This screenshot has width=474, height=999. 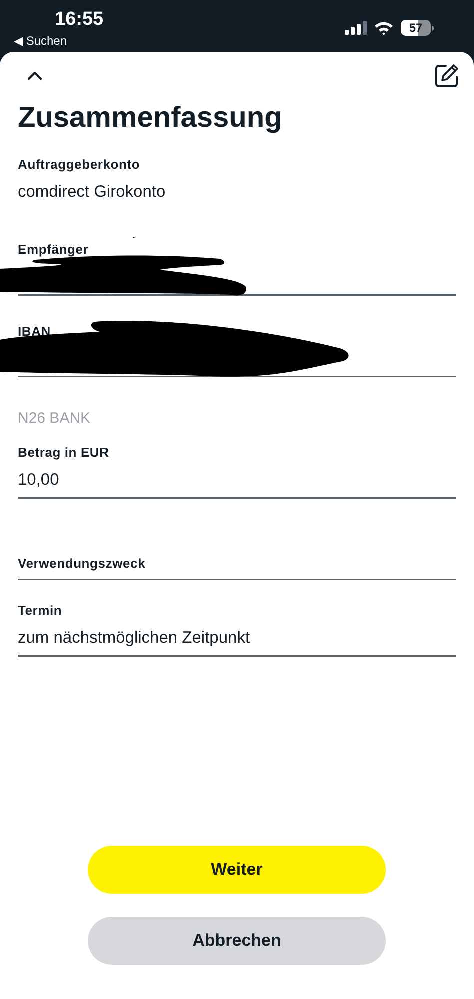 I want to click on field-label: Empfänger, so click(x=54, y=250).